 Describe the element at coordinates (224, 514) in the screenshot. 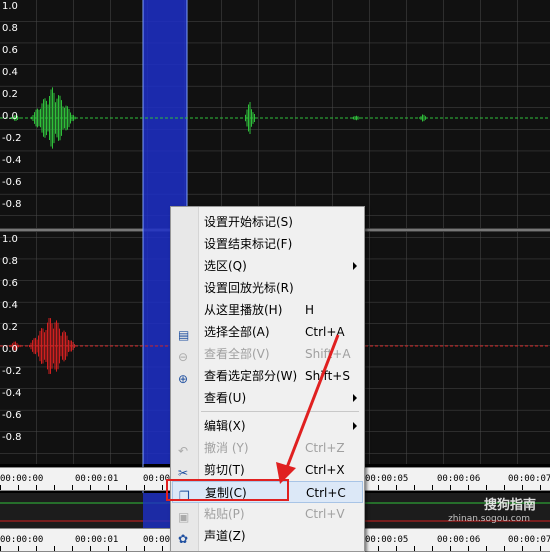

I see `menu-item-label: 粘贴(P)` at that location.